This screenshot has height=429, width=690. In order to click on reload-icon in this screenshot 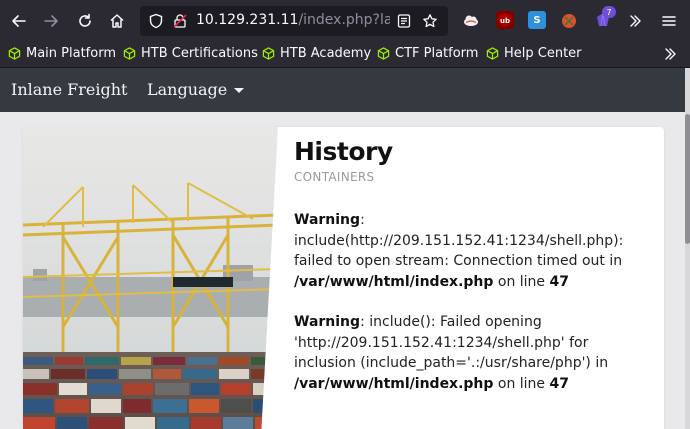, I will do `click(85, 20)`.